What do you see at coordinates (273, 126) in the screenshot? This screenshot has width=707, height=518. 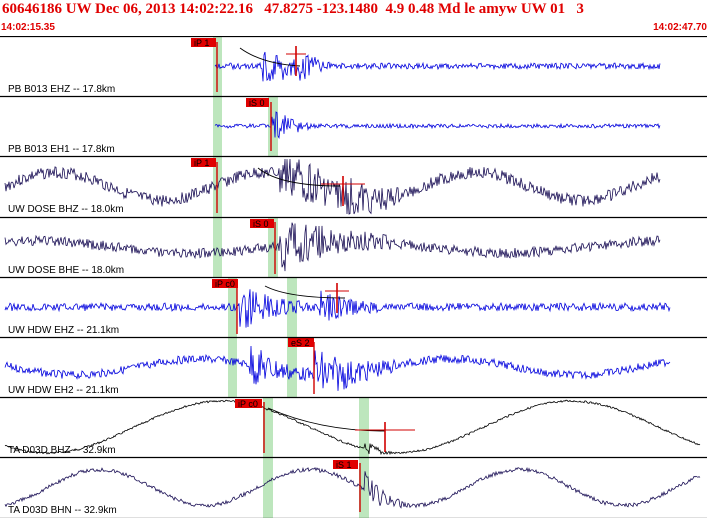 I see `pick-window-bar` at bounding box center [273, 126].